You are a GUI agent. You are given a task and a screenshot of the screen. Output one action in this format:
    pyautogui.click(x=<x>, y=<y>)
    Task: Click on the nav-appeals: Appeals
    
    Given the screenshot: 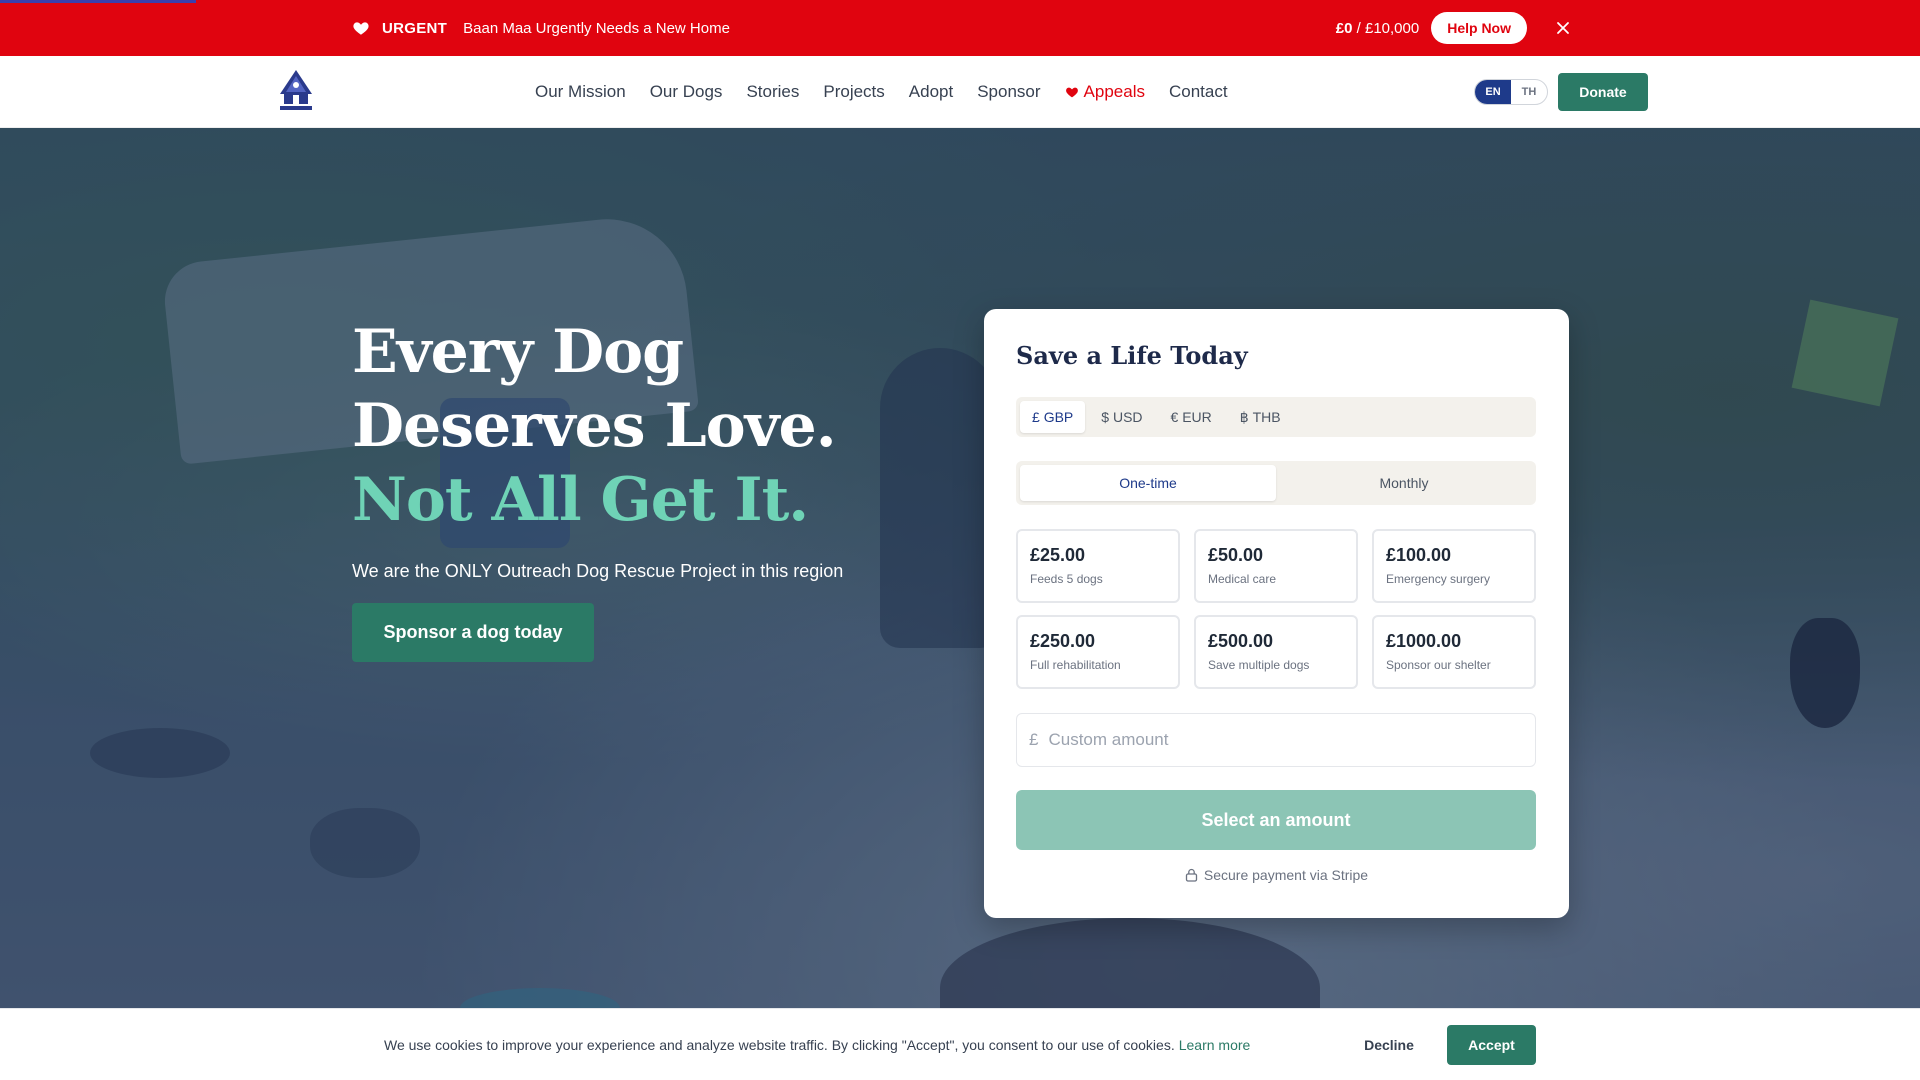 What is the action you would take?
    pyautogui.click(x=1105, y=92)
    